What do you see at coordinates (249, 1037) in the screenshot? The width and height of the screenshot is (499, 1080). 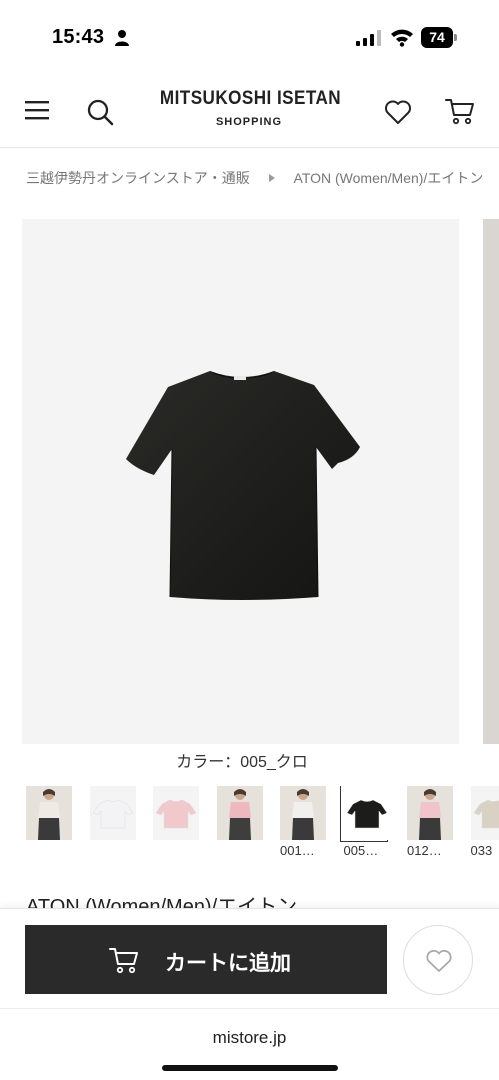 I see `browser-domain: mistore.jp` at bounding box center [249, 1037].